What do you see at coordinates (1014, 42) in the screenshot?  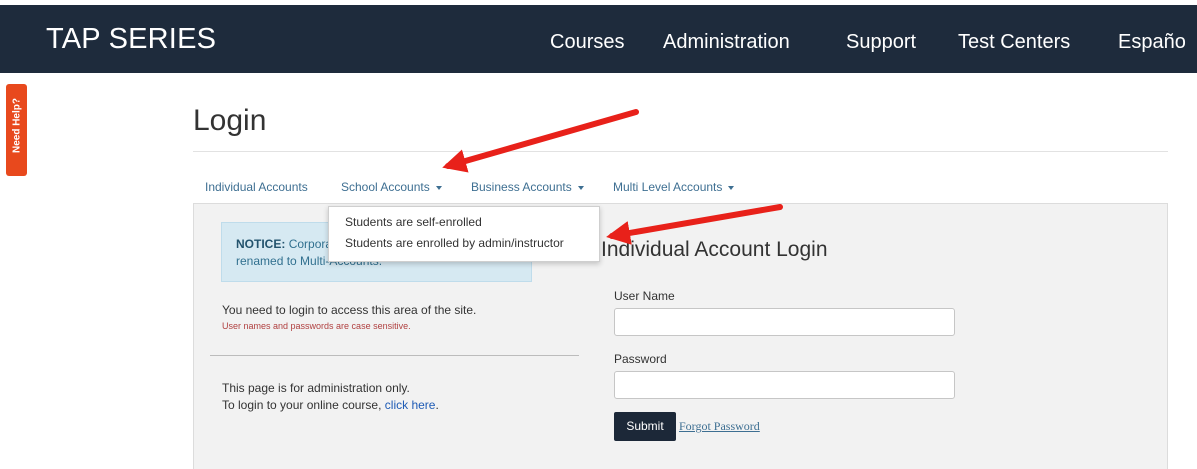 I see `nav-test-centers: Test Centers` at bounding box center [1014, 42].